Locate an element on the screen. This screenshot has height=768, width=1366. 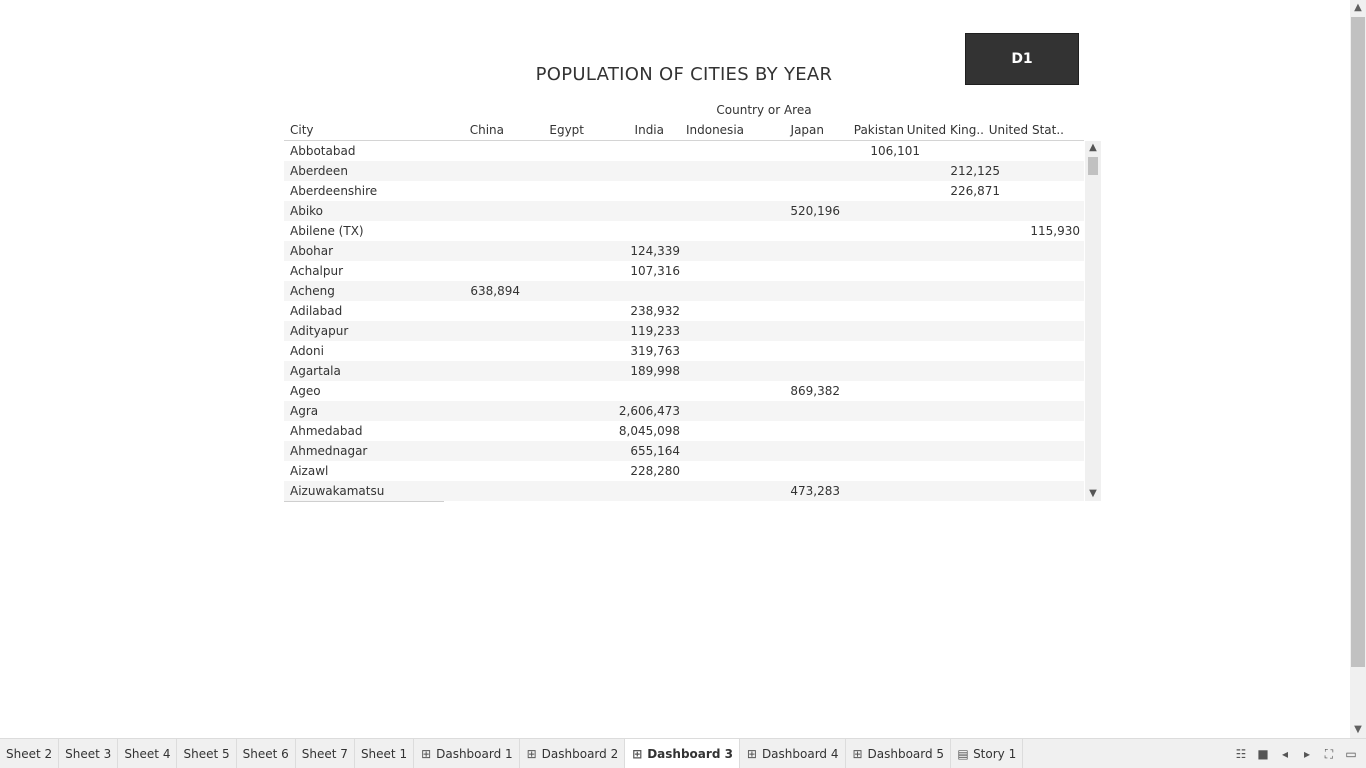
city-cell: Aizuwakamatsu is located at coordinates (337, 491).